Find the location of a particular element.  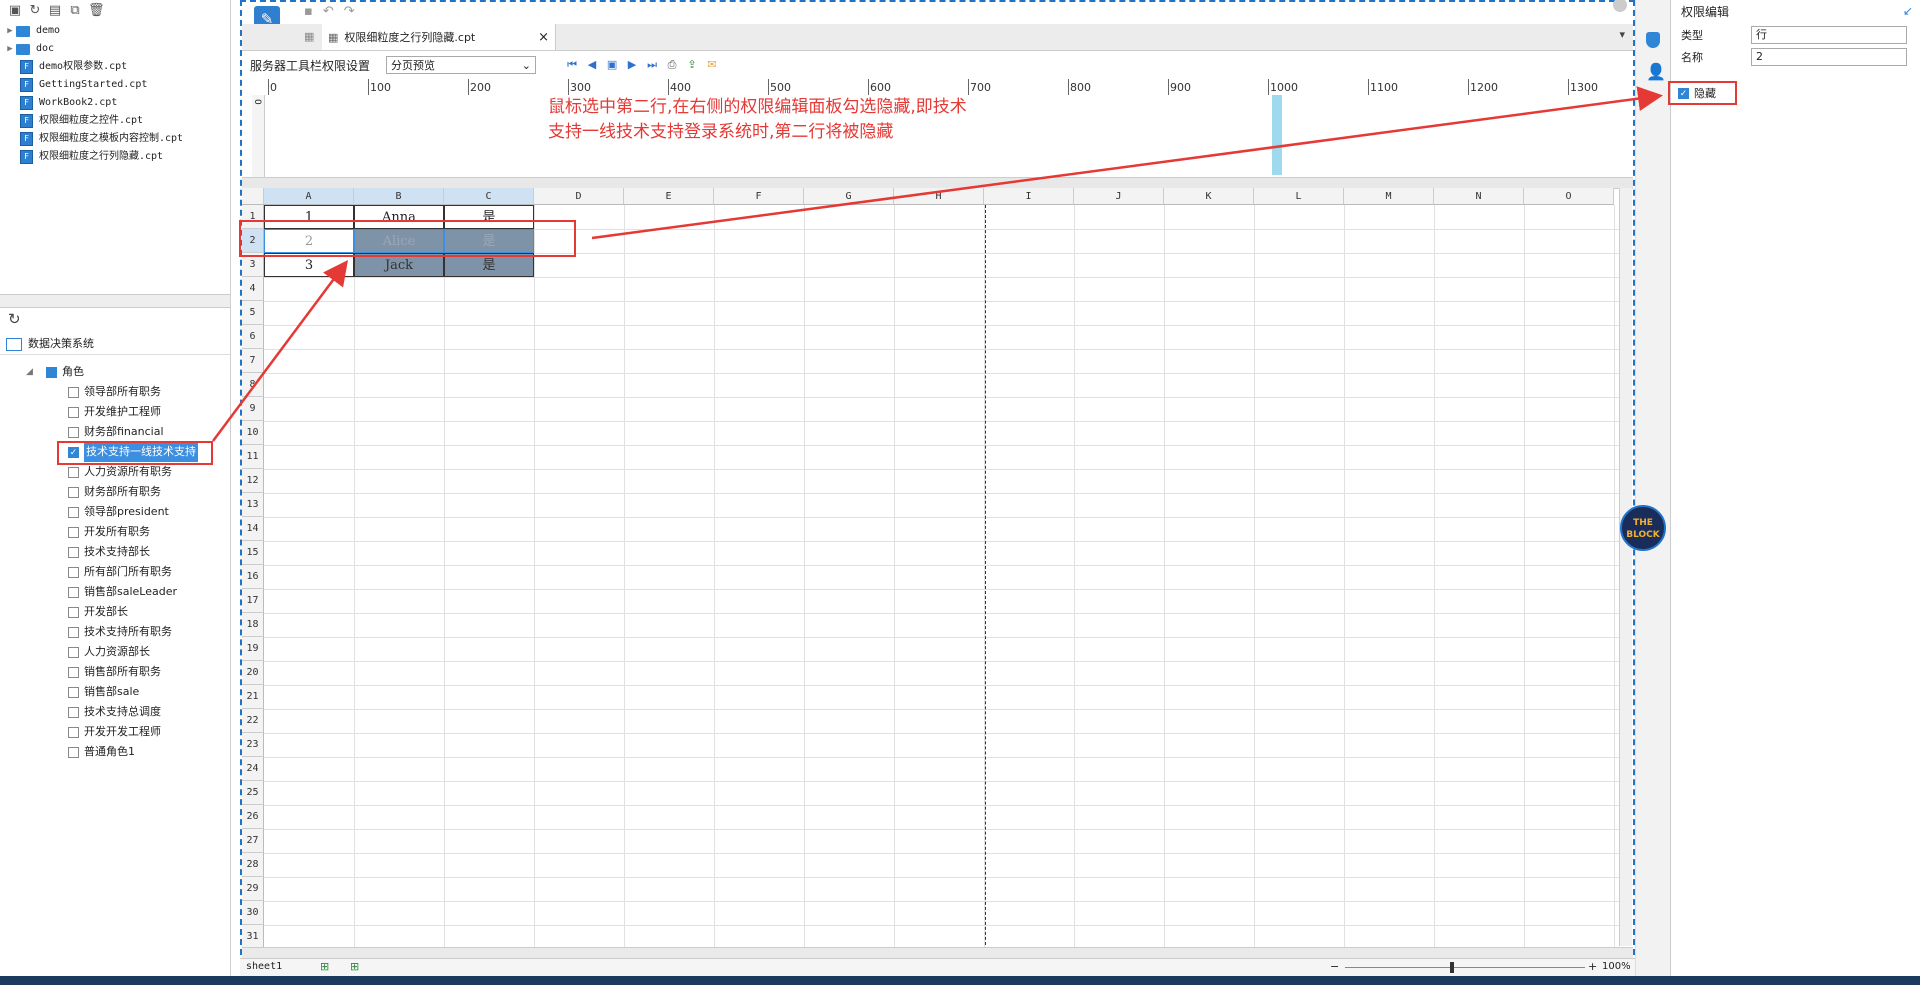

arrow-row-to-panel is located at coordinates (1127, 163).